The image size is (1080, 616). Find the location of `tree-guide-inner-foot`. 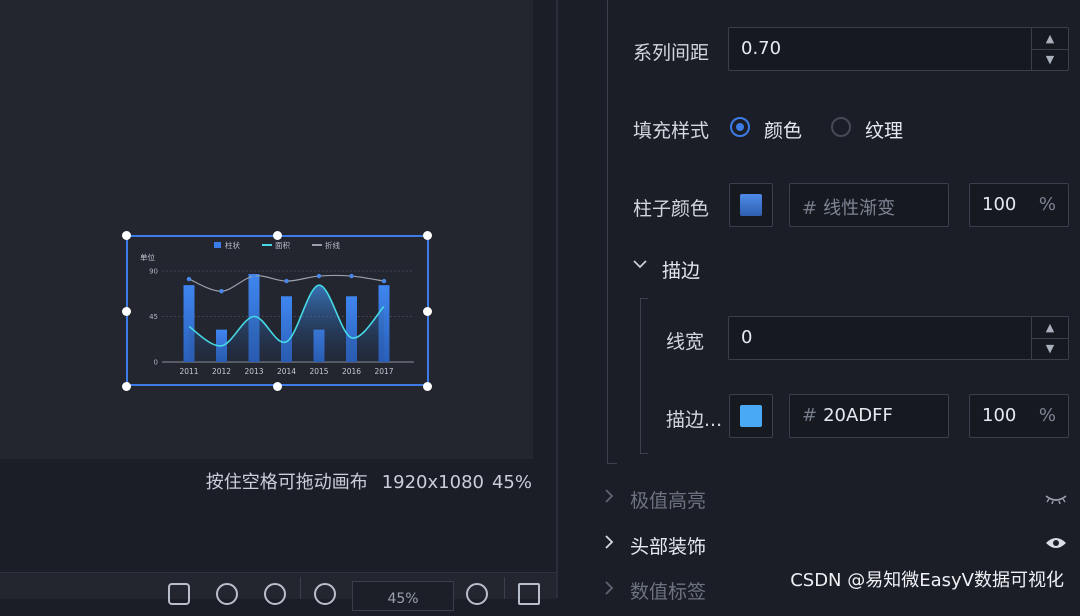

tree-guide-inner-foot is located at coordinates (644, 453).